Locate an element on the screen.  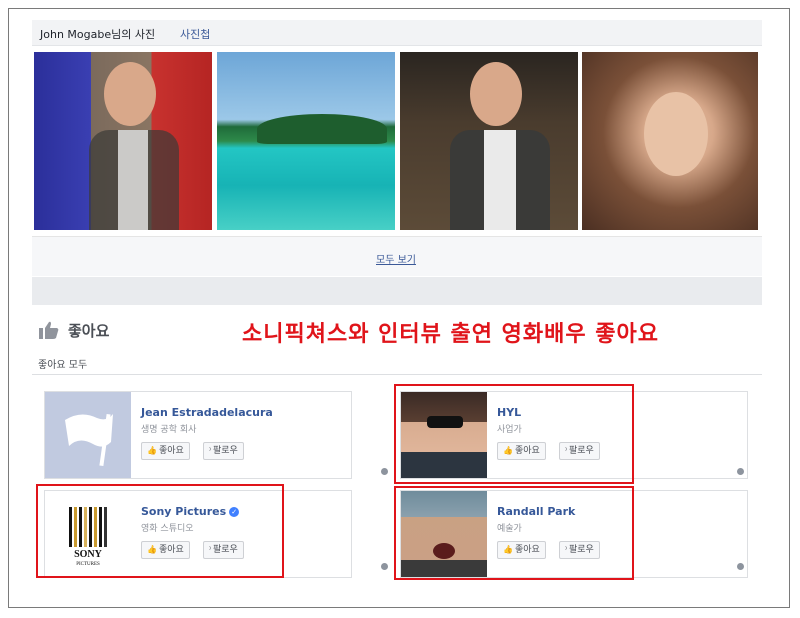
page-category: 생명 공학 회사 is located at coordinates (169, 430).